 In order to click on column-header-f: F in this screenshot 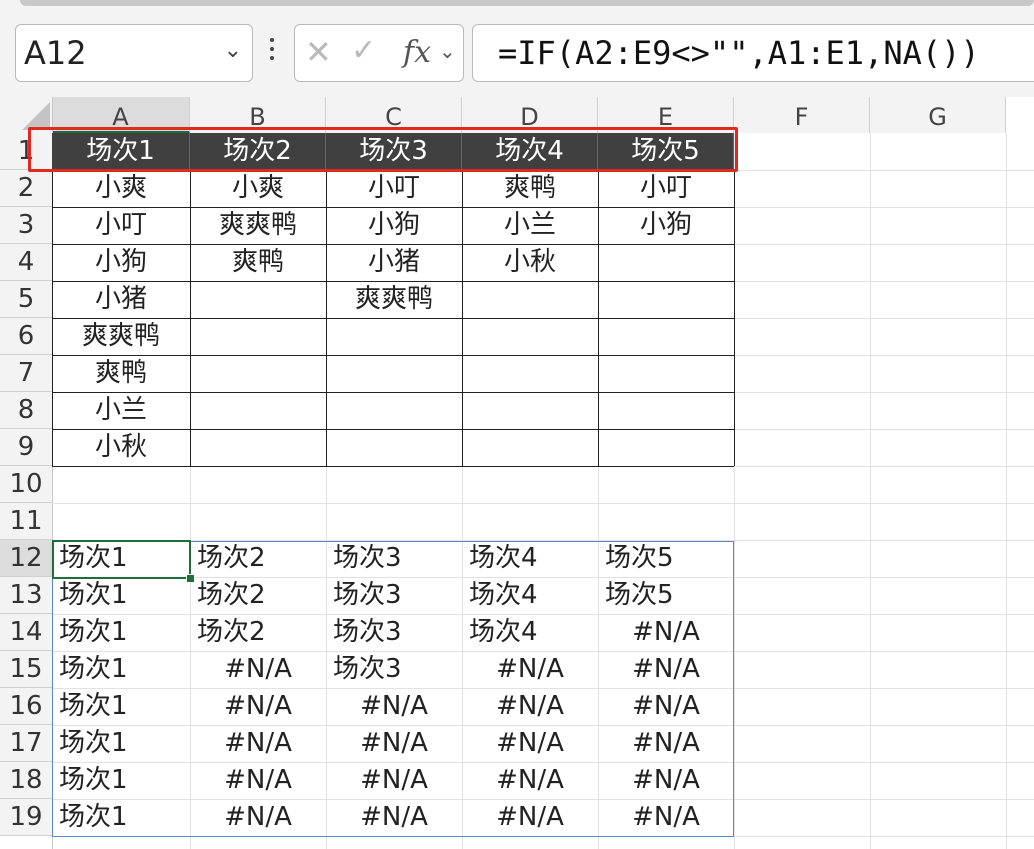, I will do `click(802, 115)`.